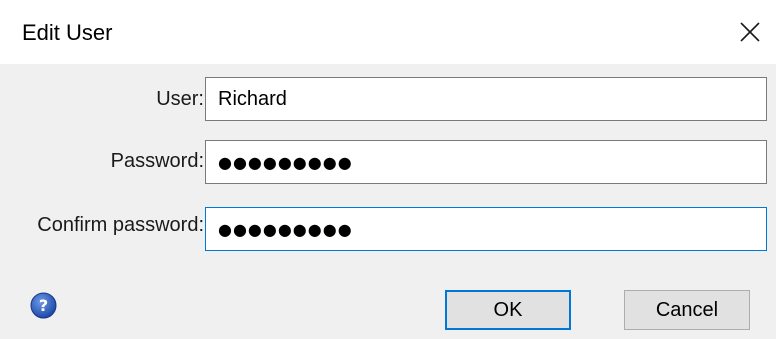  What do you see at coordinates (486, 162) in the screenshot?
I see `password-field: ●●●●●●●●●` at bounding box center [486, 162].